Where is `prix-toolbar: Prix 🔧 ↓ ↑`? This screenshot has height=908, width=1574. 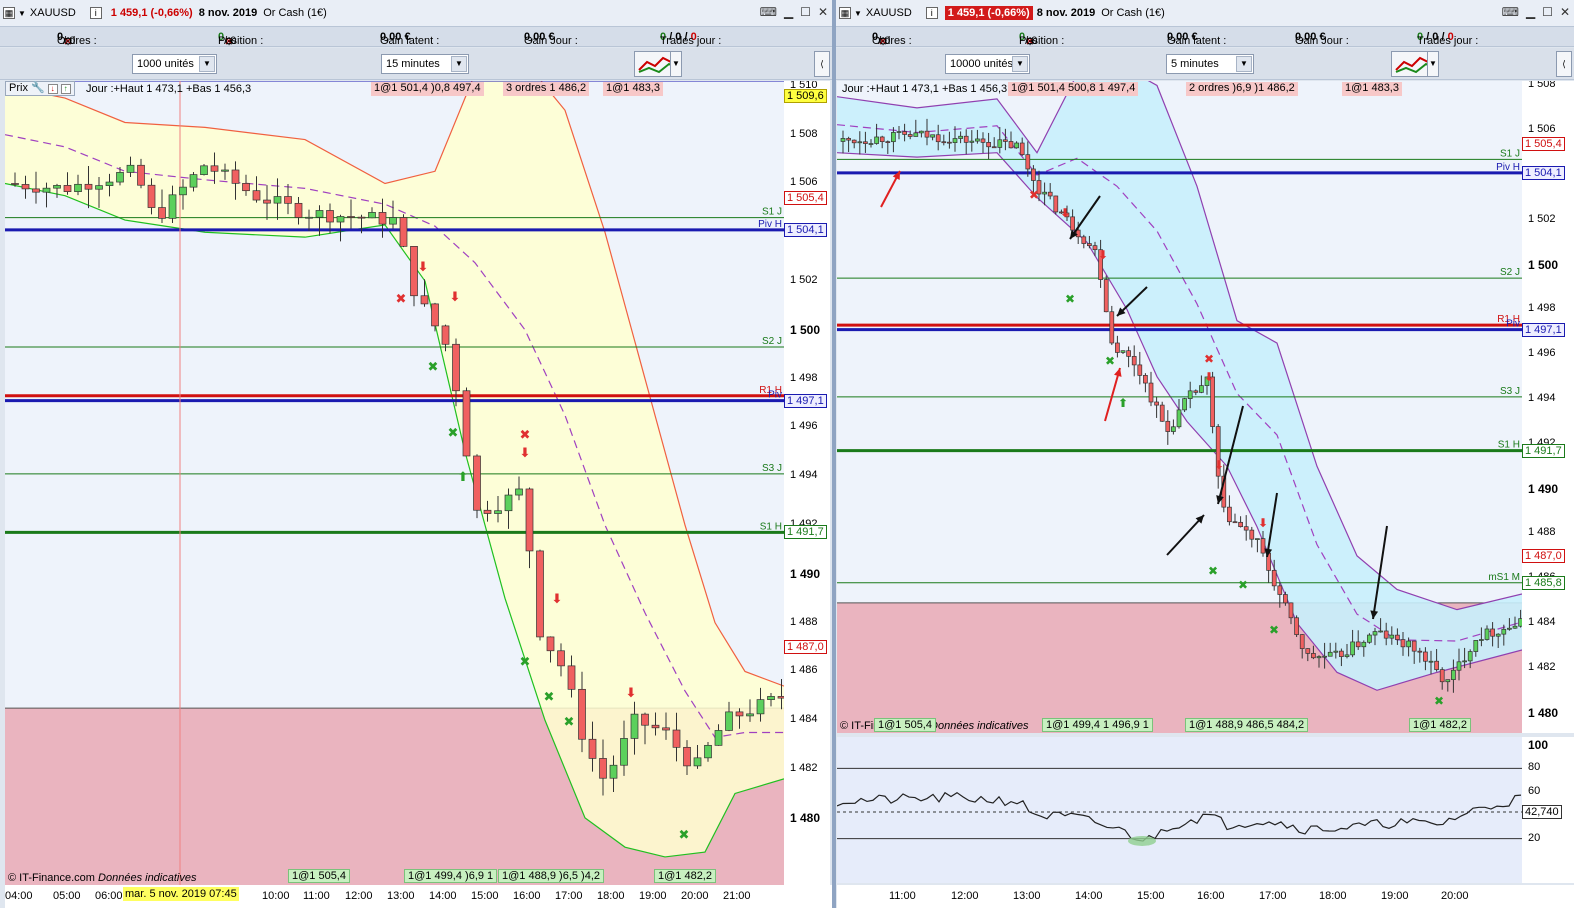
prix-toolbar: Prix 🔧 ↓ ↑ is located at coordinates (40, 88).